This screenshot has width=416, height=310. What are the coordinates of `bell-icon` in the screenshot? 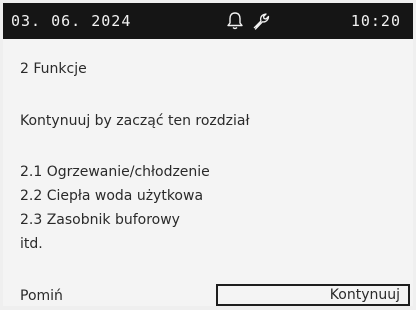 It's located at (235, 21).